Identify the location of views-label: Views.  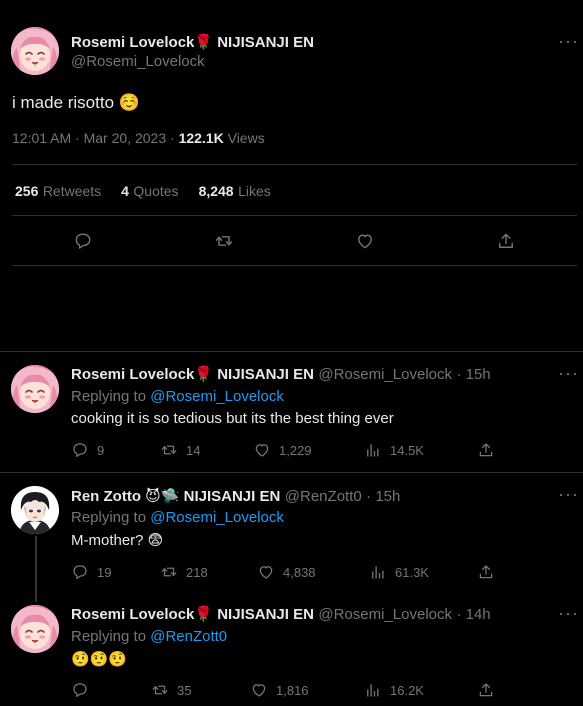
(246, 138).